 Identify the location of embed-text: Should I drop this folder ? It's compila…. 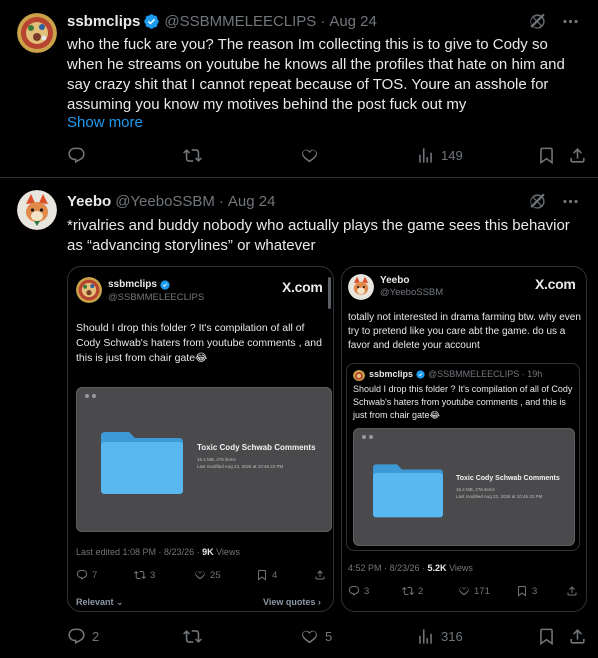
(199, 343).